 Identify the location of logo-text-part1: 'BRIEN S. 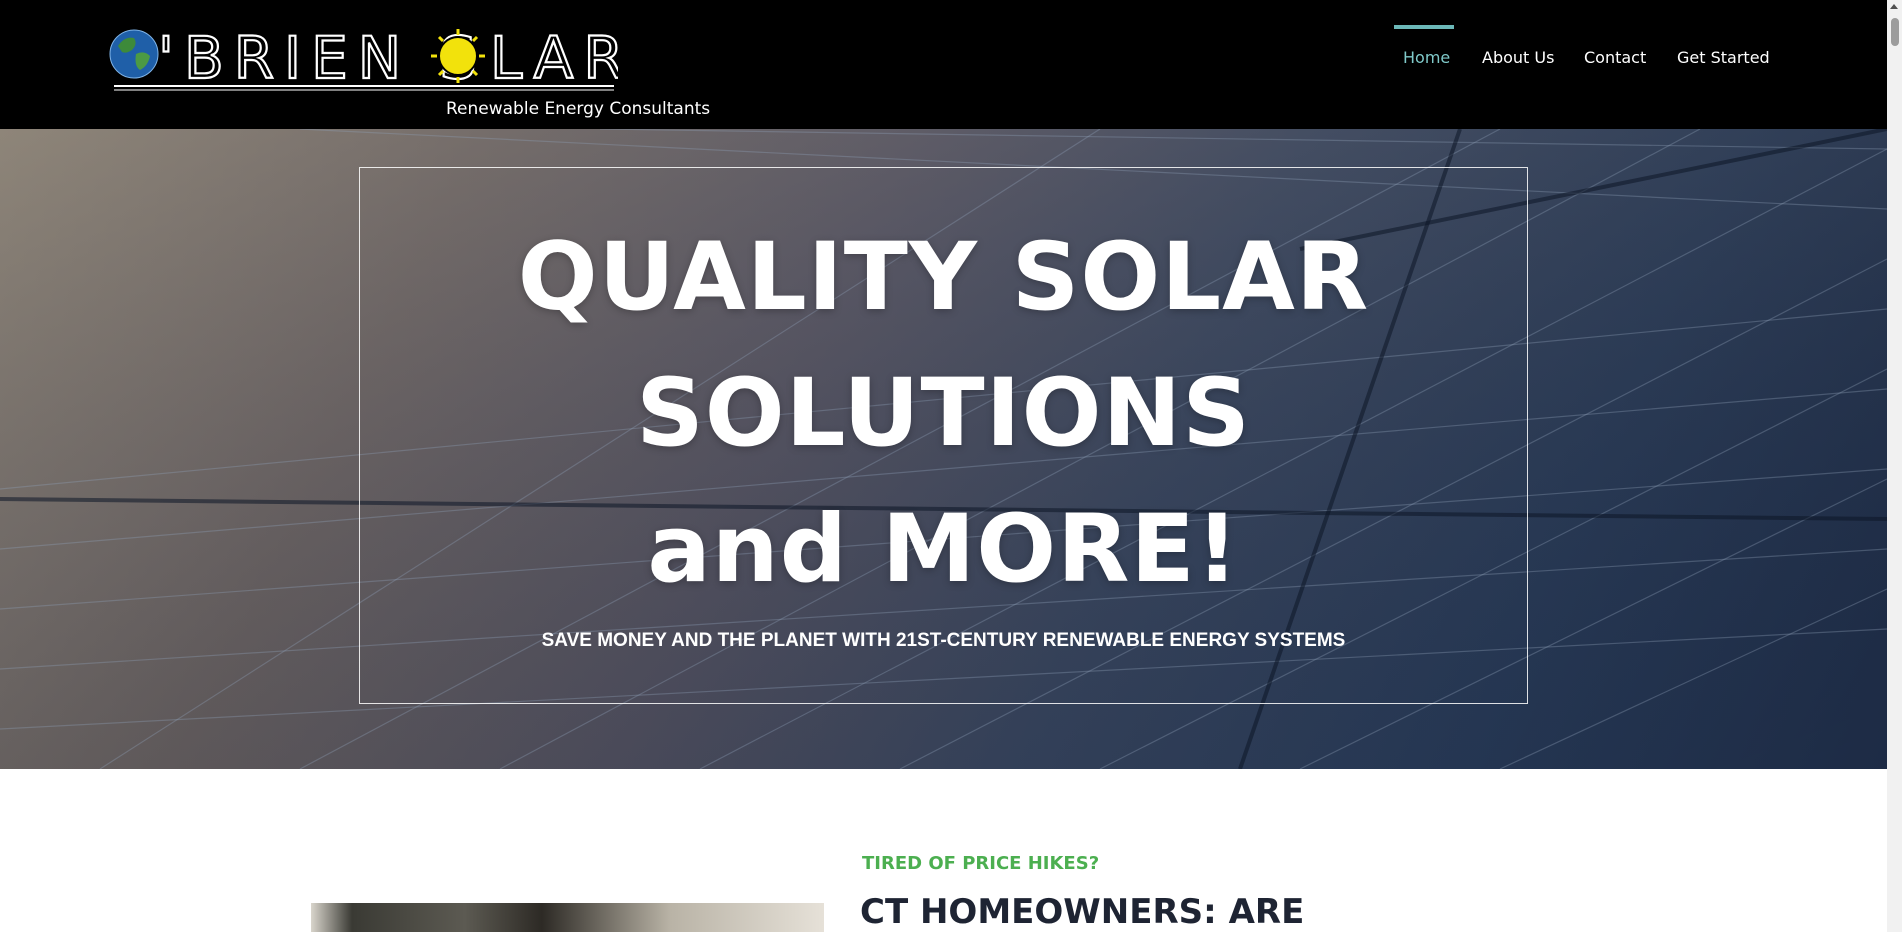
(322, 58).